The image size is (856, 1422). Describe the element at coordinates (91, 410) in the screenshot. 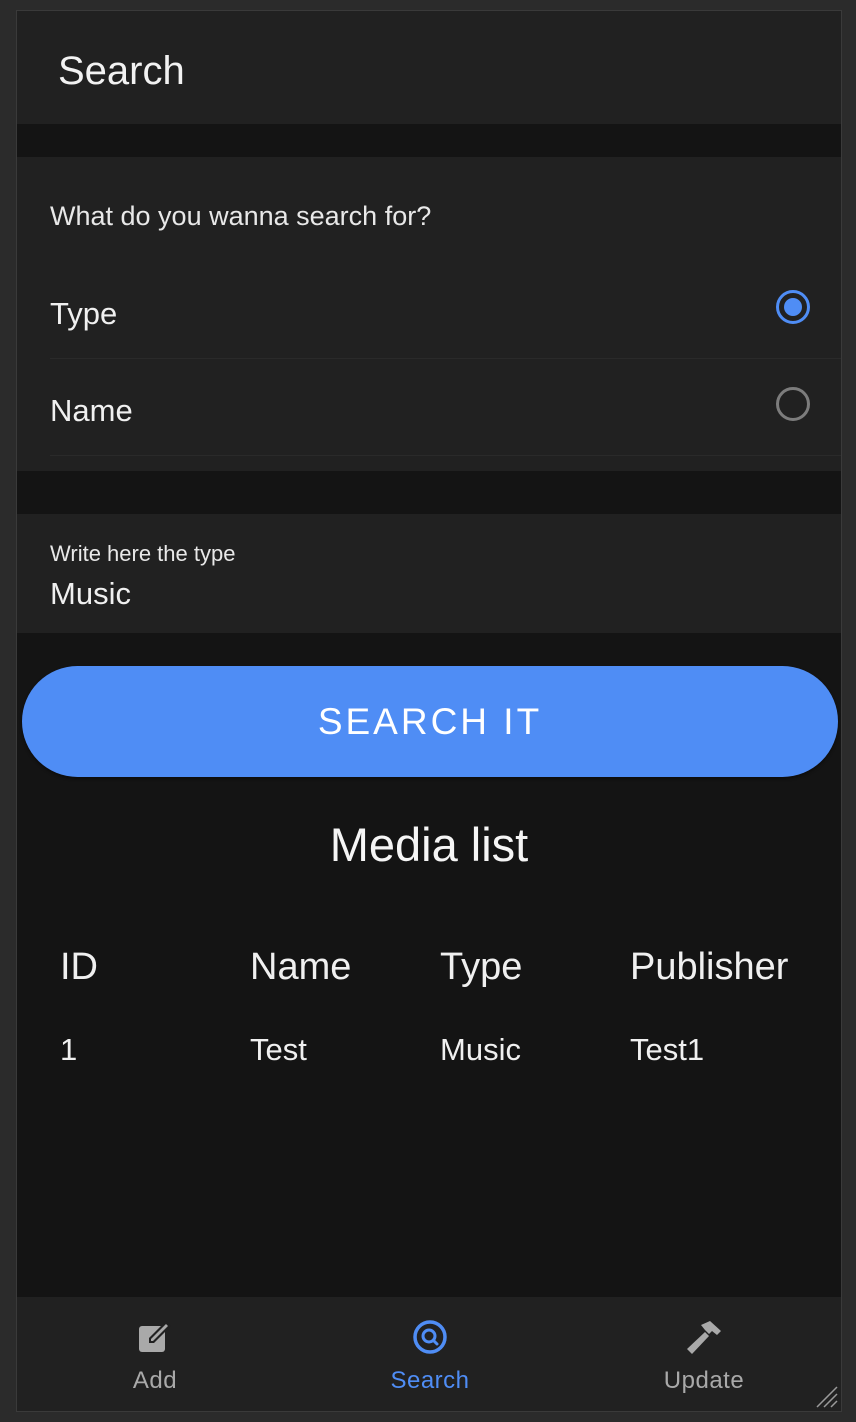

I see `radio-option-label: Name` at that location.